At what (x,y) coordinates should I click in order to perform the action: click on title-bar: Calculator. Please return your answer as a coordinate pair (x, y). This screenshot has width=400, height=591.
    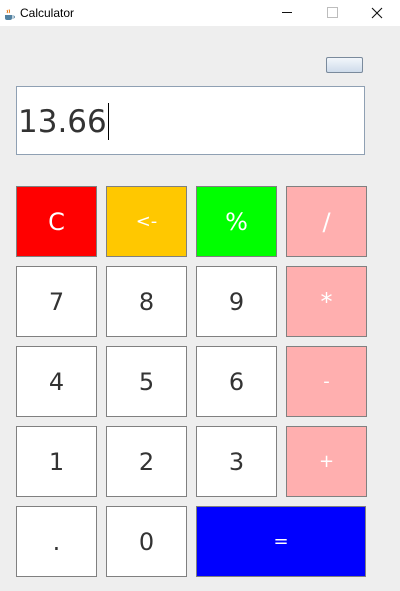
    Looking at the image, I should click on (200, 13).